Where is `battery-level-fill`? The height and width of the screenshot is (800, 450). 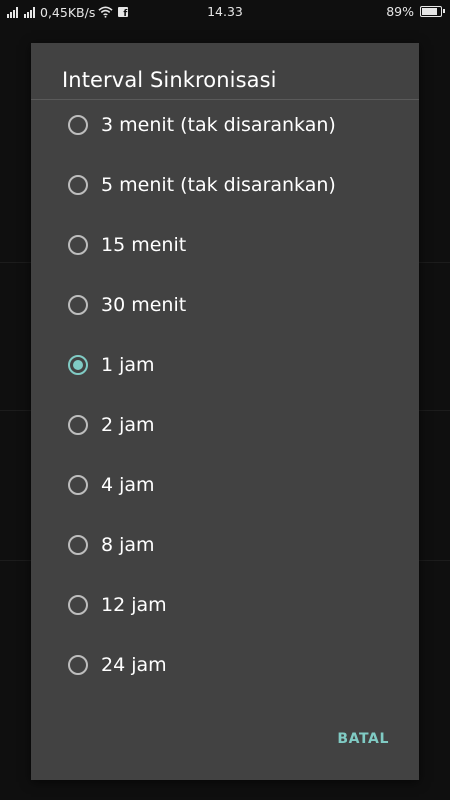
battery-level-fill is located at coordinates (430, 11).